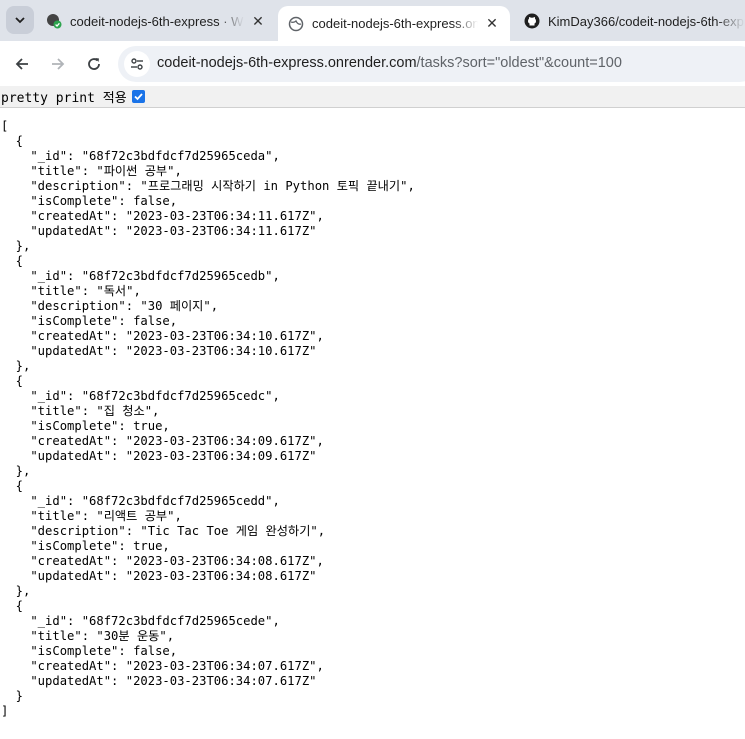 Image resolution: width=745 pixels, height=739 pixels. What do you see at coordinates (110, 306) in the screenshot?
I see `json-line: "description": "30 페이지",` at bounding box center [110, 306].